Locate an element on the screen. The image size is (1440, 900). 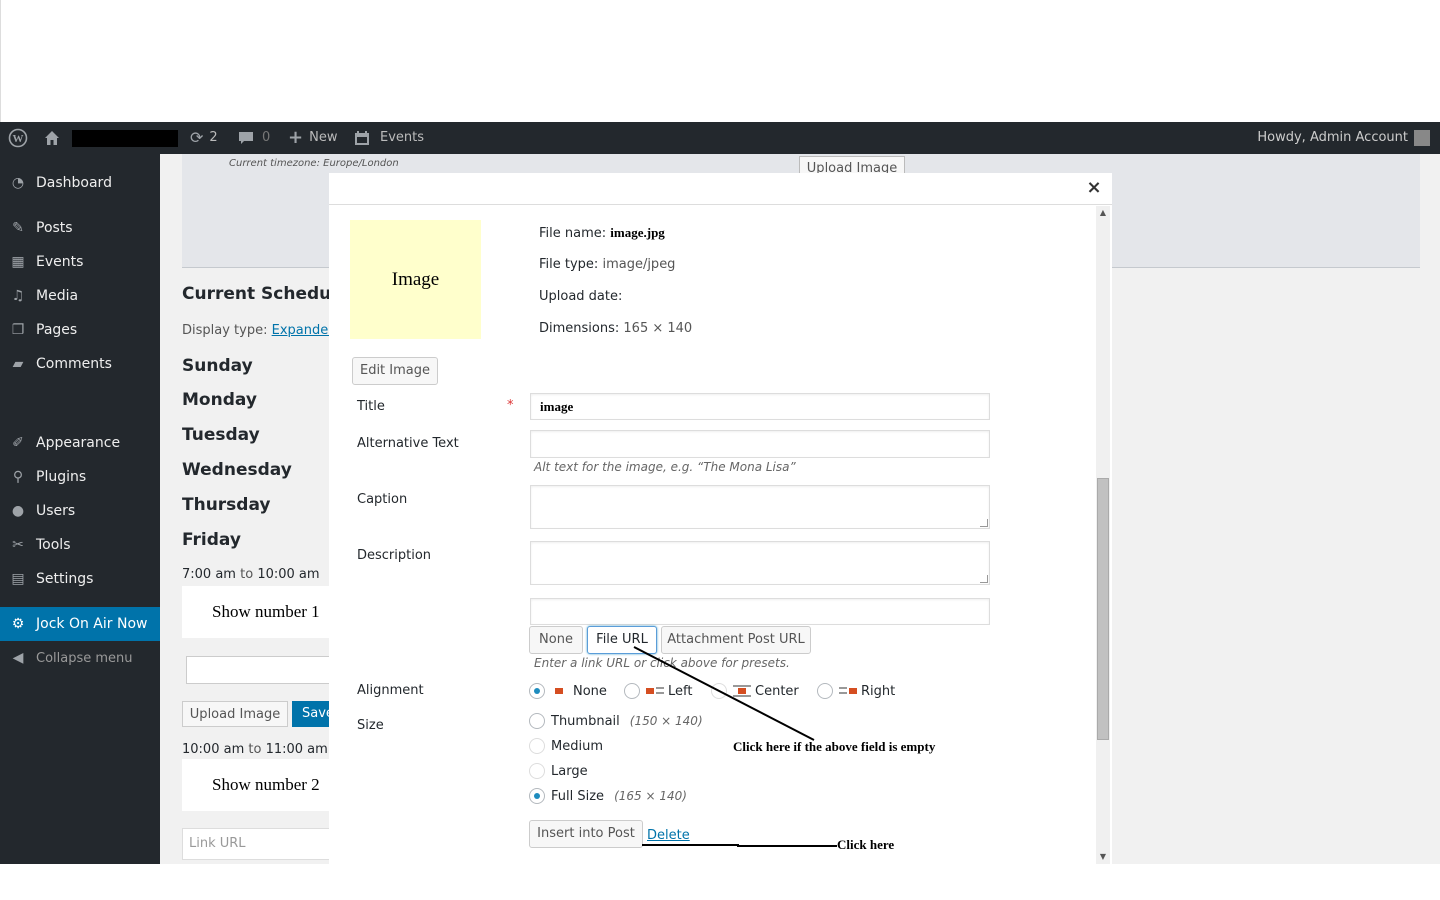
size-medium-option: Medium is located at coordinates (566, 746).